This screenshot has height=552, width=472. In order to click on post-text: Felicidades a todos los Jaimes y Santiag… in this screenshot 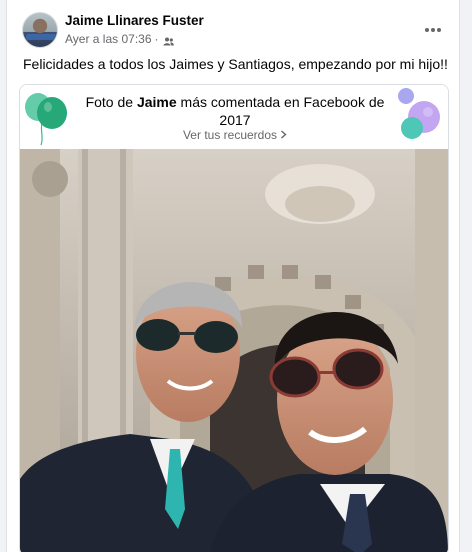, I will do `click(235, 64)`.